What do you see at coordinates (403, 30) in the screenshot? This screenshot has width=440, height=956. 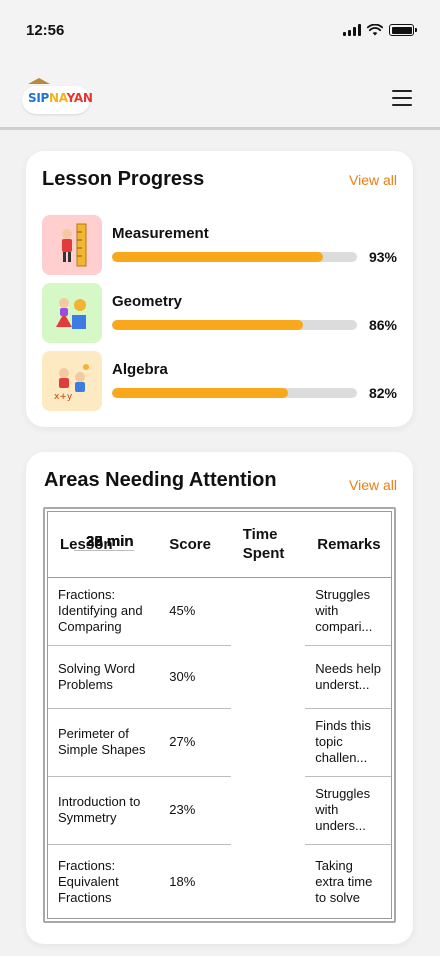 I see `battery-icon` at bounding box center [403, 30].